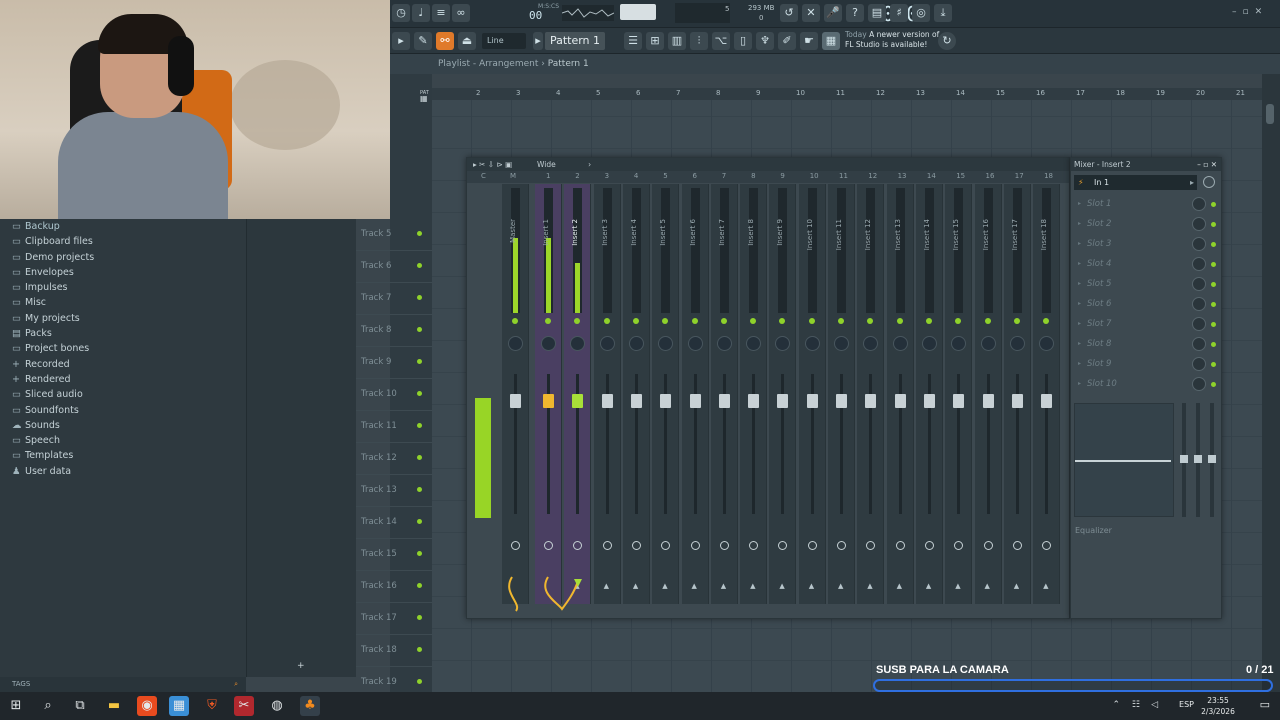 This screenshot has height=720, width=1280. Describe the element at coordinates (1184, 459) in the screenshot. I see `eq-band-low-knob` at that location.